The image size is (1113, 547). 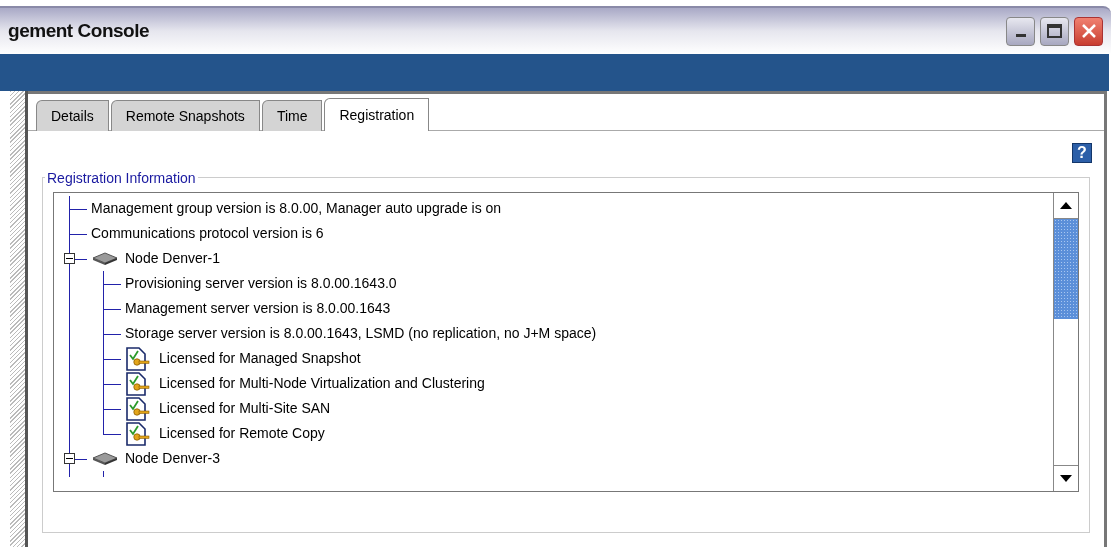 What do you see at coordinates (1066, 205) in the screenshot?
I see `up-arrow-icon` at bounding box center [1066, 205].